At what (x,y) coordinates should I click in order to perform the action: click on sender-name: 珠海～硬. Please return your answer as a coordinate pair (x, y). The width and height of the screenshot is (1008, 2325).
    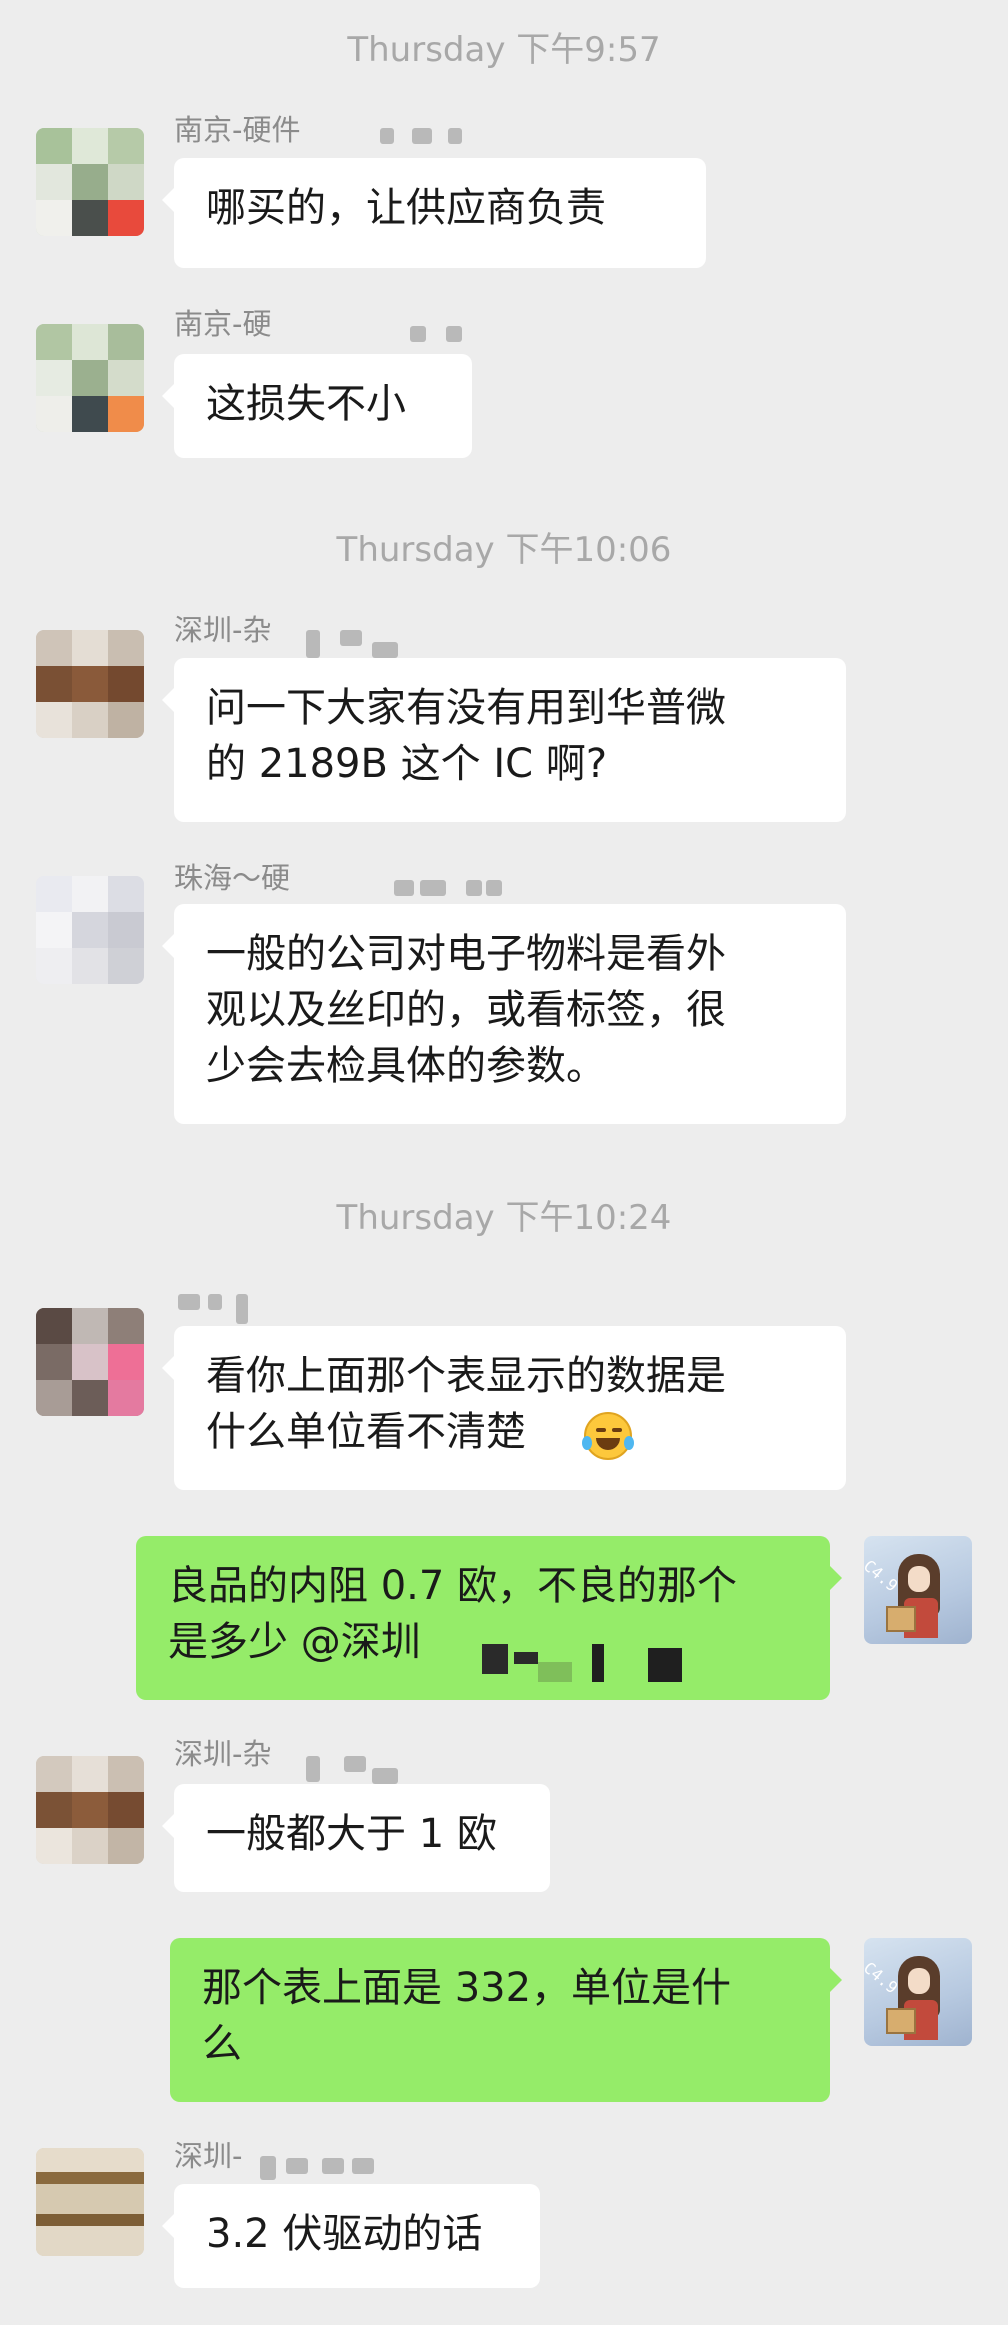
    Looking at the image, I should click on (232, 878).